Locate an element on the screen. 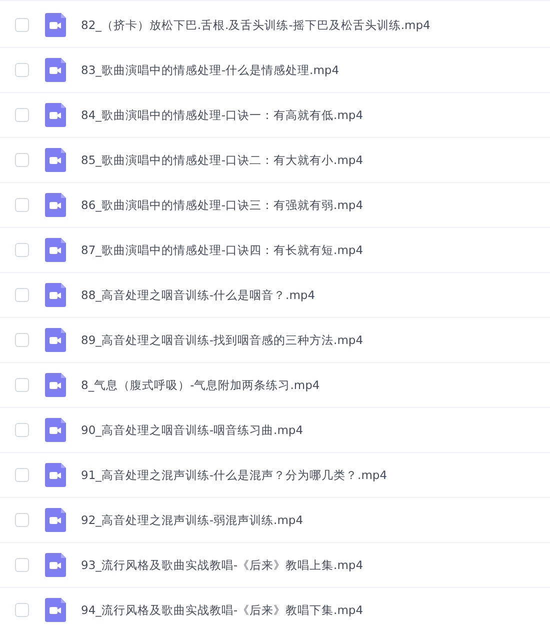 The width and height of the screenshot is (550, 629). file-name: 86_歌曲演唱中的情感处理-口诀三：有强就有弱.mp4 is located at coordinates (222, 205).